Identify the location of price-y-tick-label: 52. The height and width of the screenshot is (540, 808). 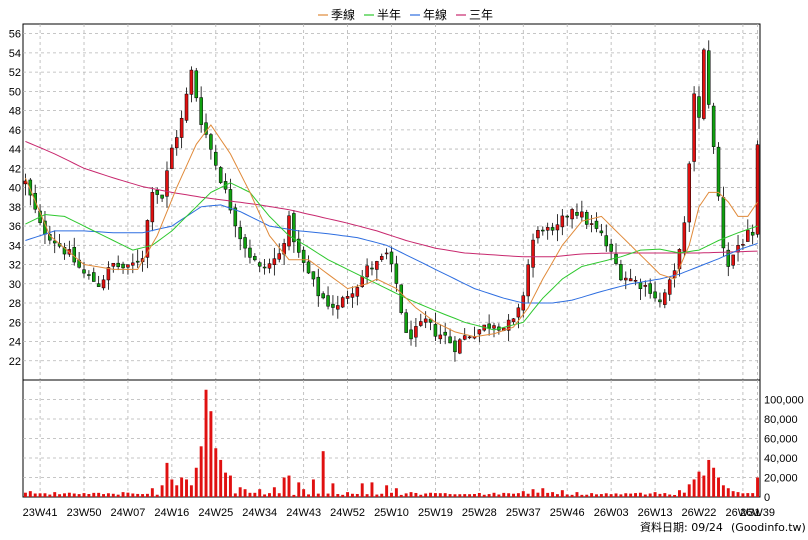
(15, 73).